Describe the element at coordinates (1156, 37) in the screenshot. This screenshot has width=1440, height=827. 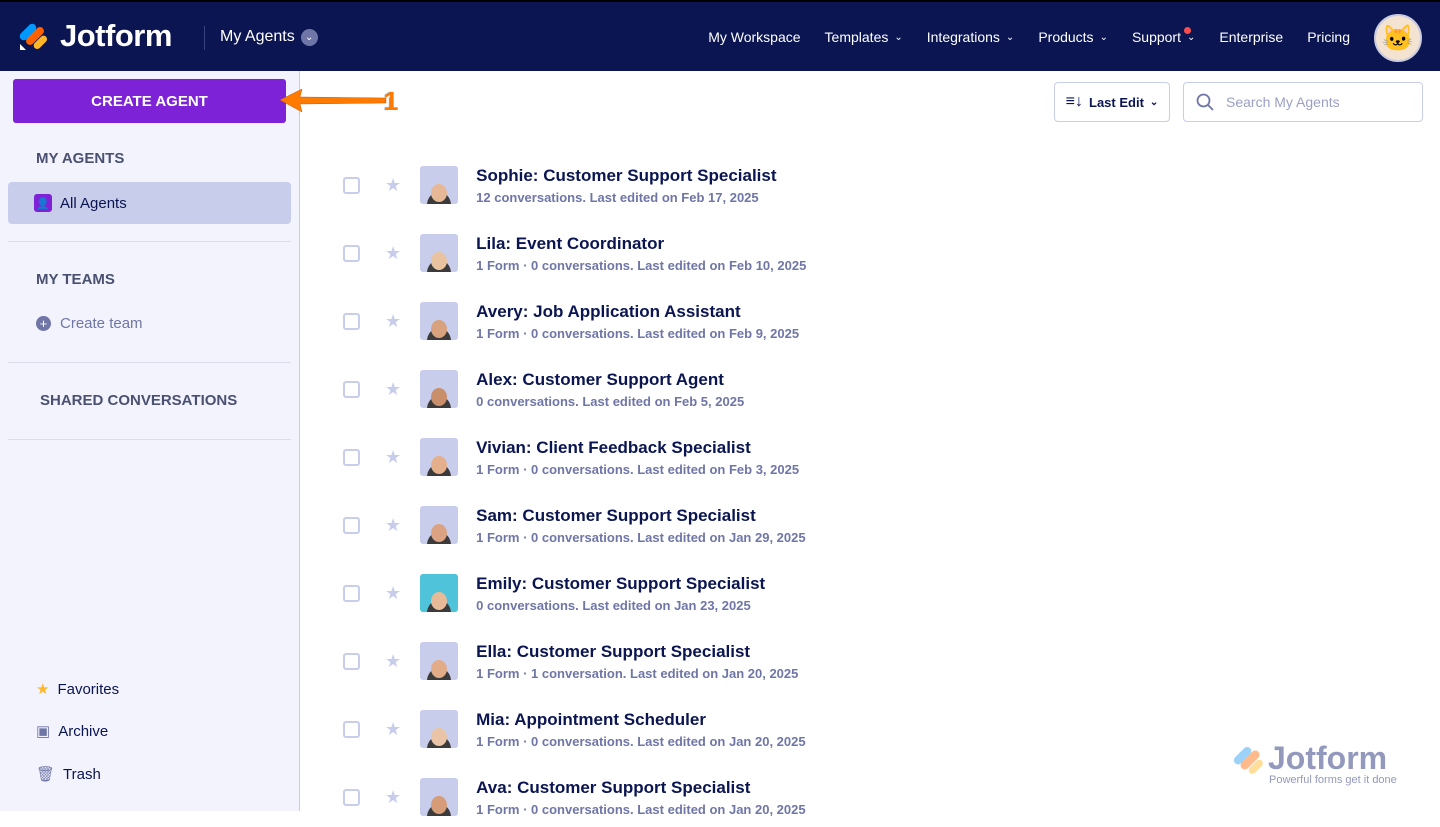
I see `nav-label: Support` at that location.